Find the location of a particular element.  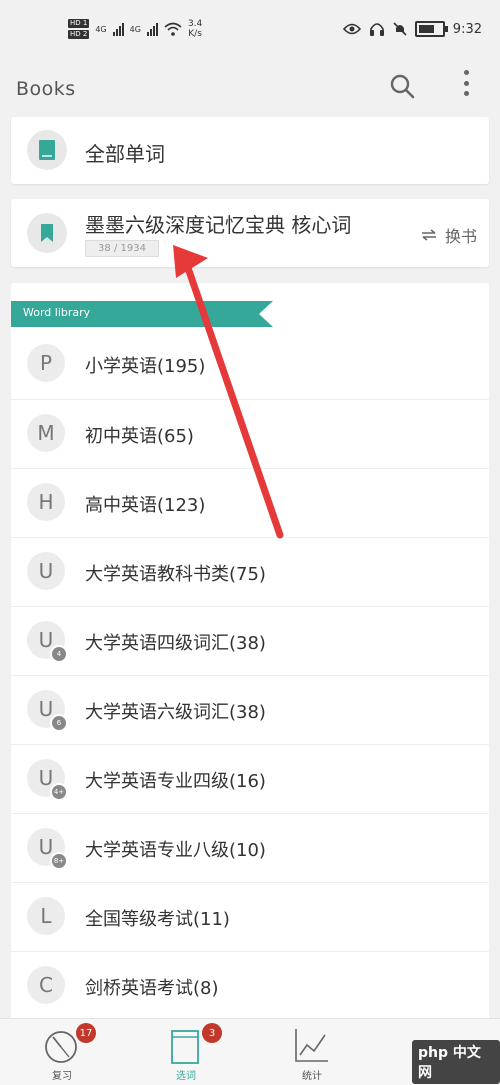

word-library-header: Word library is located at coordinates (57, 312).